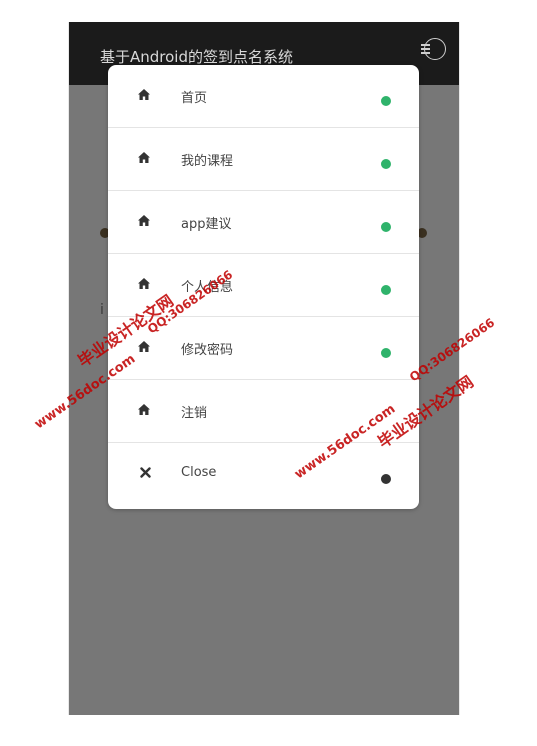 This screenshot has height=746, width=537. What do you see at coordinates (263, 159) in the screenshot?
I see `menu-item-my-courses: 我的课程` at bounding box center [263, 159].